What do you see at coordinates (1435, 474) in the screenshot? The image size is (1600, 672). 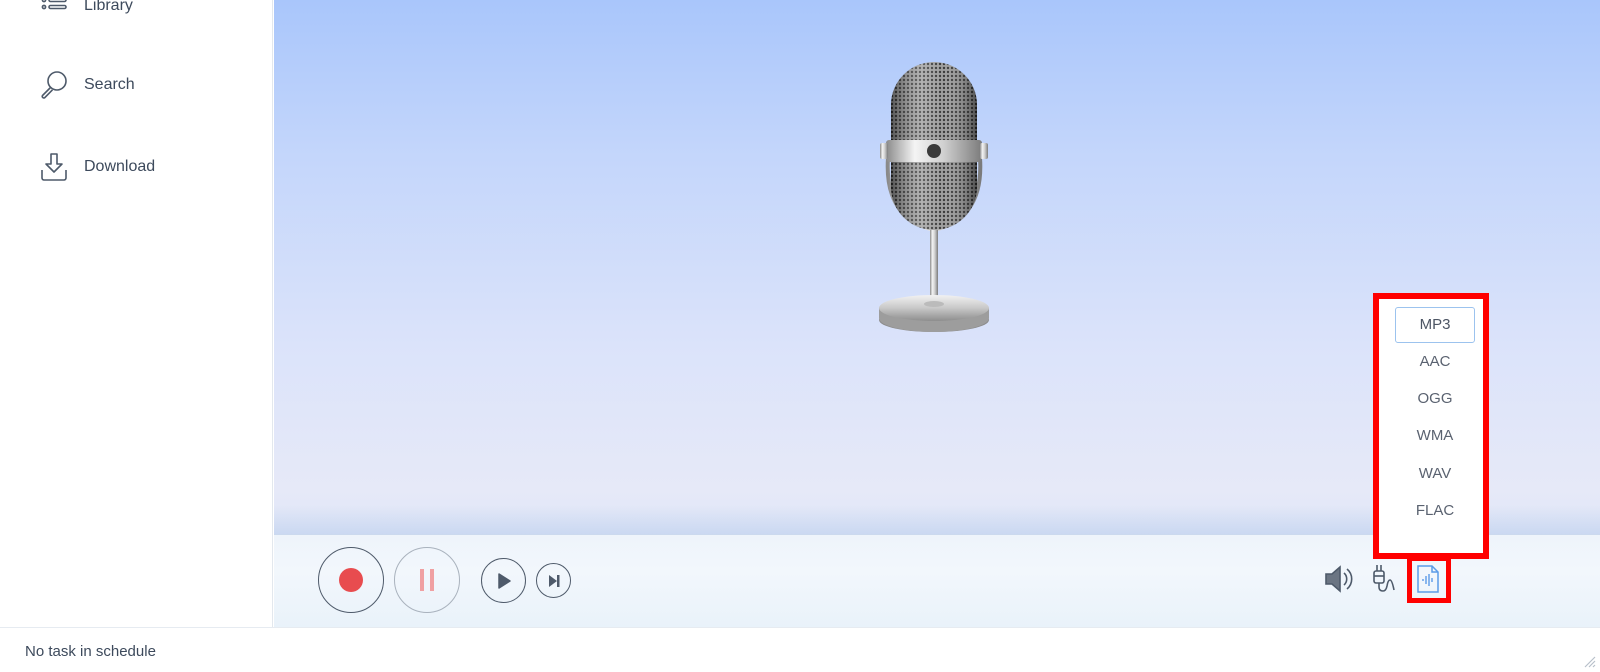 I see `format-option-wav: WAV` at bounding box center [1435, 474].